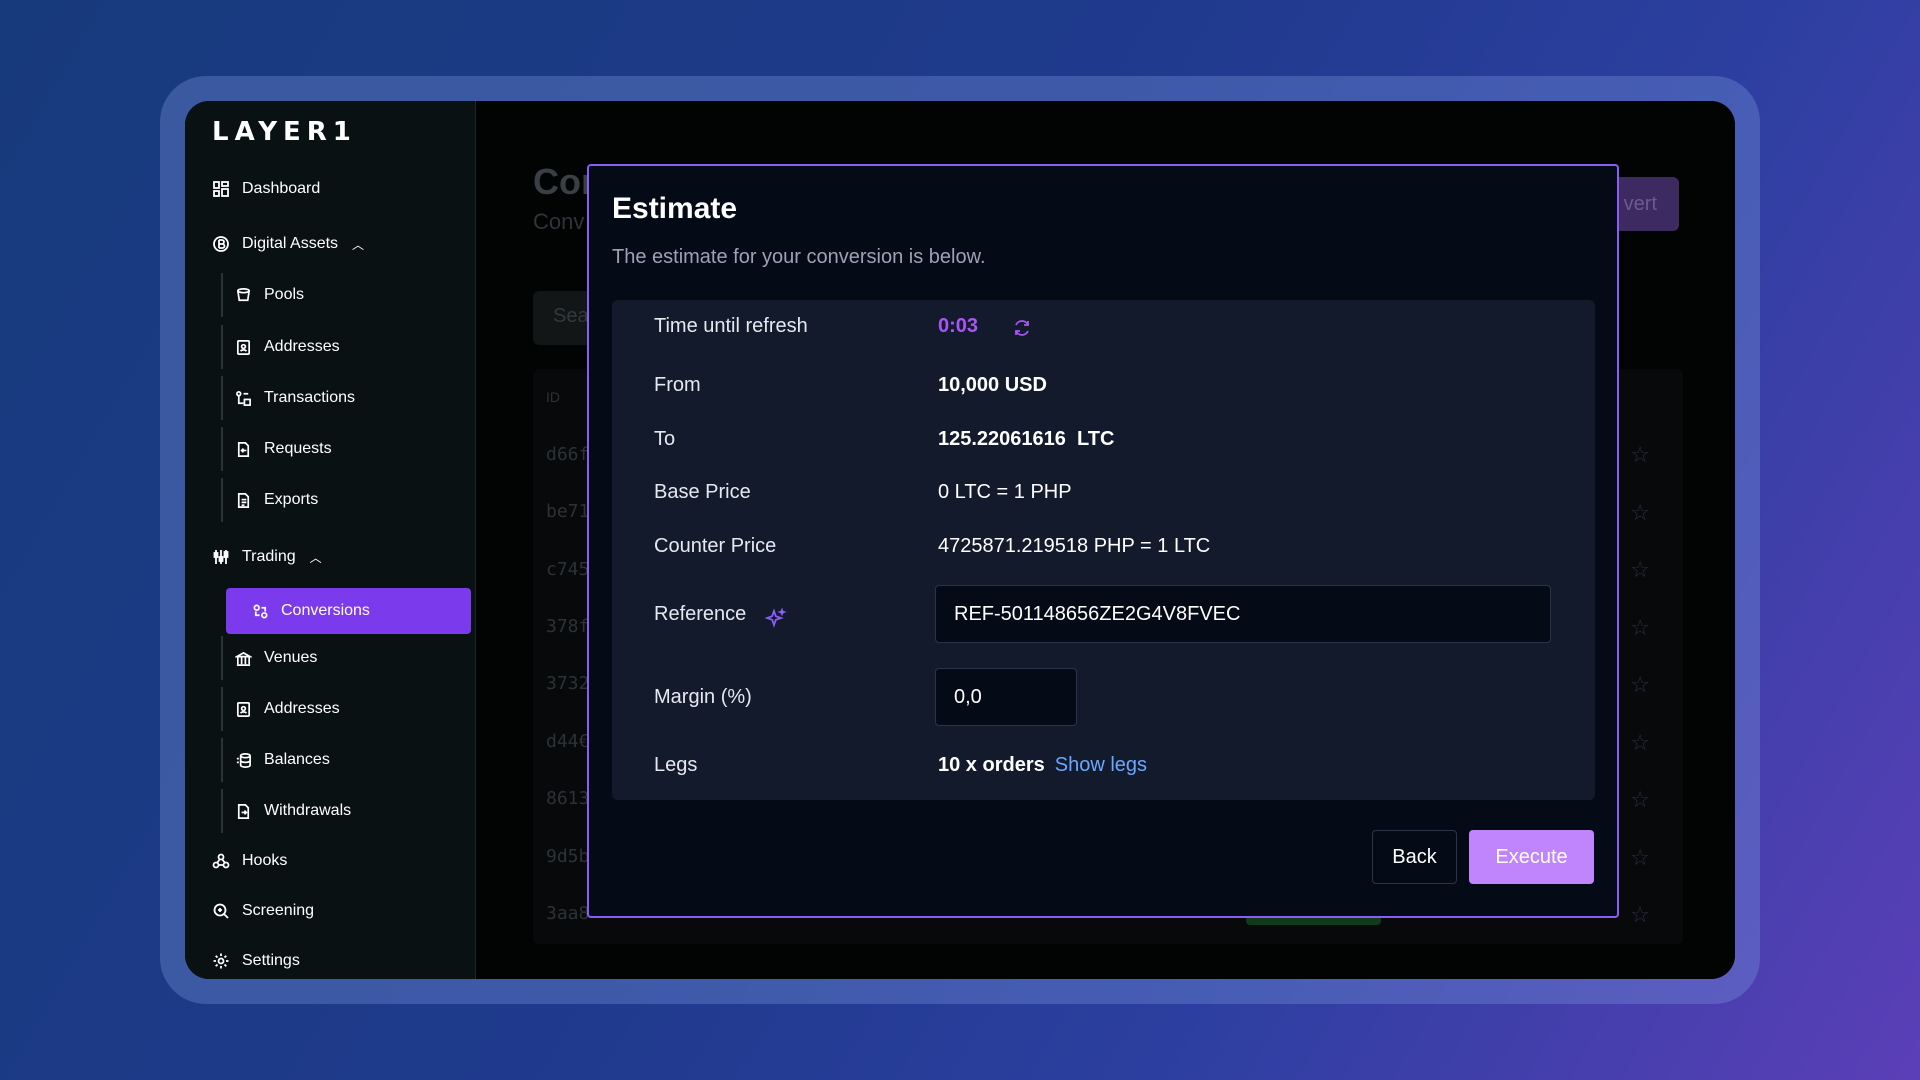 Image resolution: width=1920 pixels, height=1080 pixels. I want to click on sidebar-item-label: Balances, so click(297, 759).